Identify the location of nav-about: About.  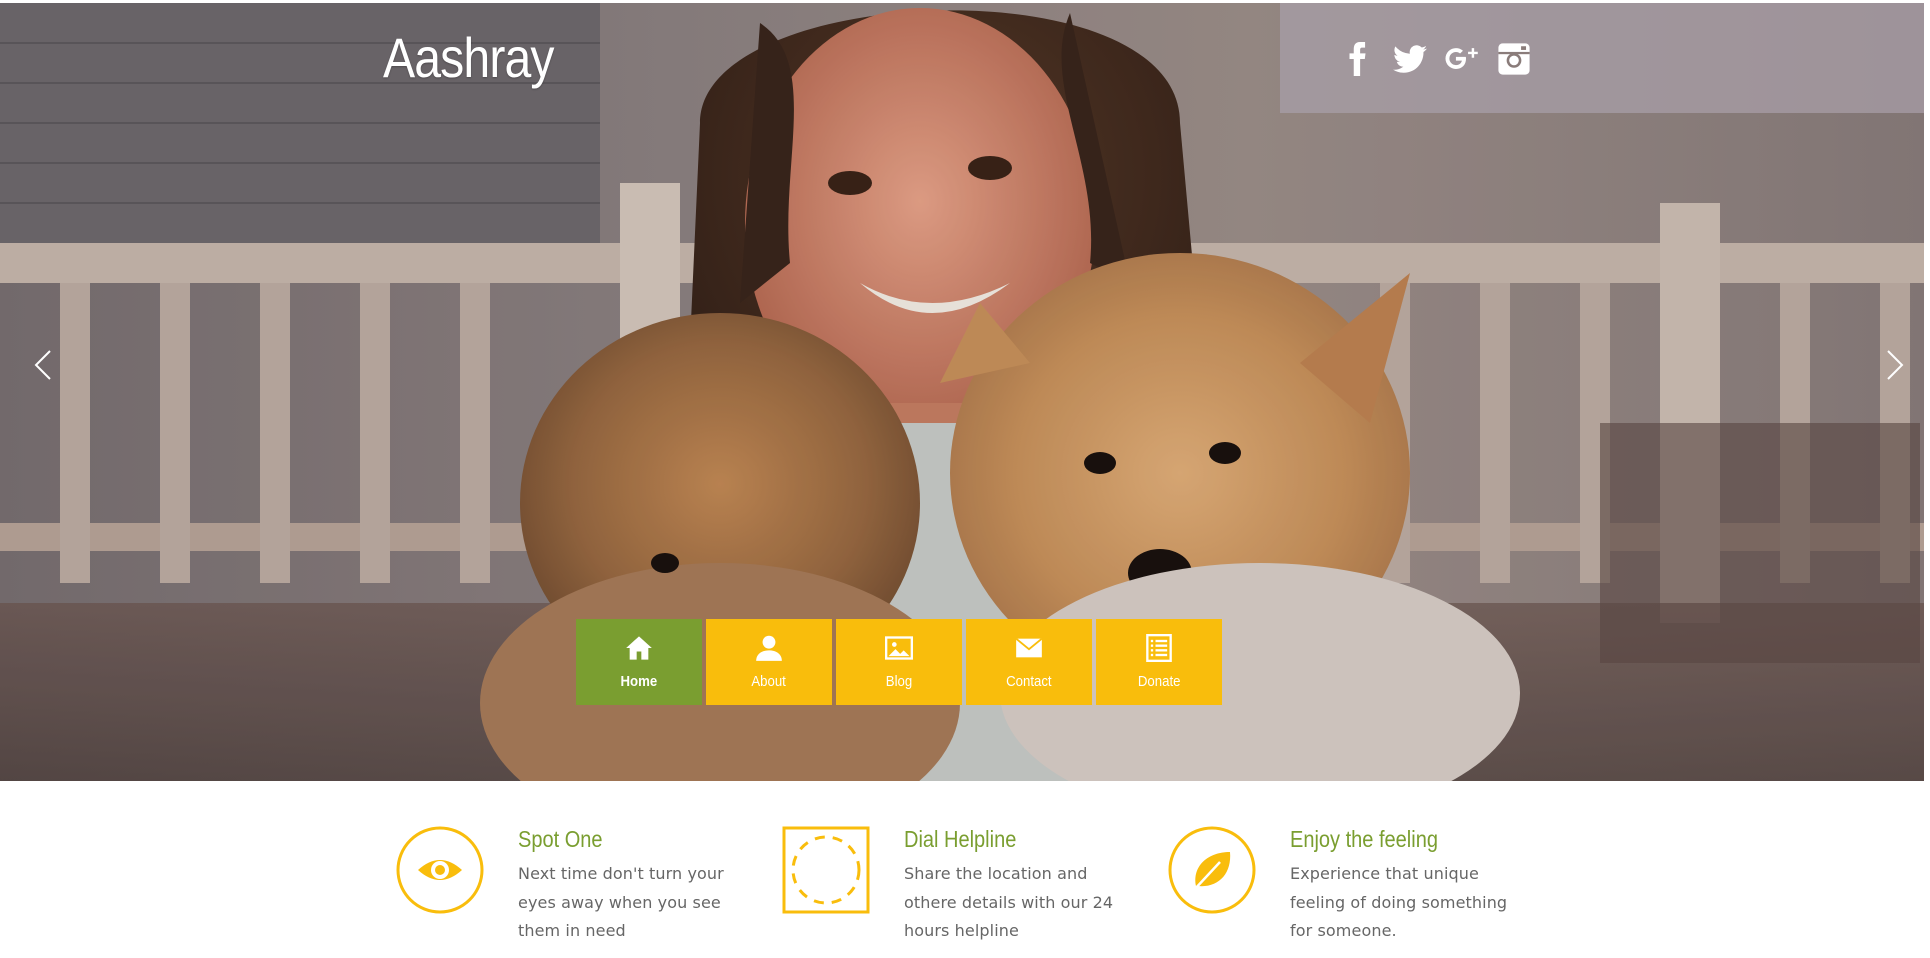
(769, 662).